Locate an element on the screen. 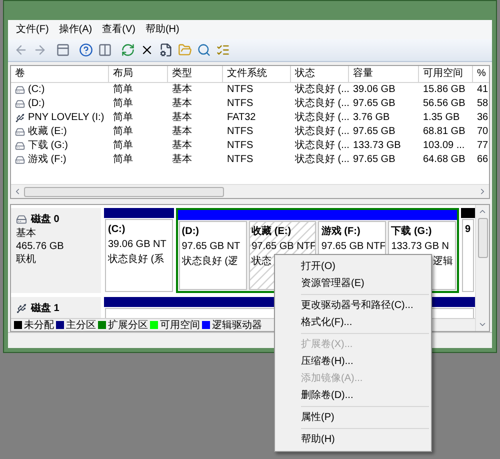 The width and height of the screenshot is (500, 459). table-cell: 68.81 GB is located at coordinates (444, 131).